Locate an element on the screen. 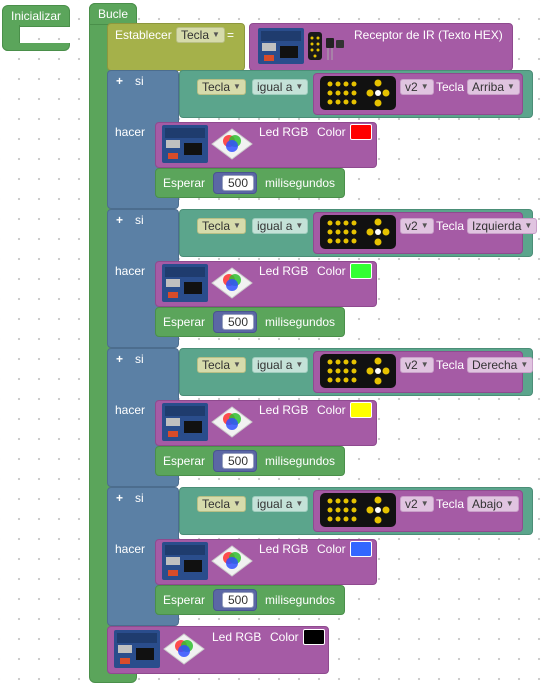 The height and width of the screenshot is (686, 553). ir-receiver-label: Receptor de IR (Texto HEX) is located at coordinates (428, 35).